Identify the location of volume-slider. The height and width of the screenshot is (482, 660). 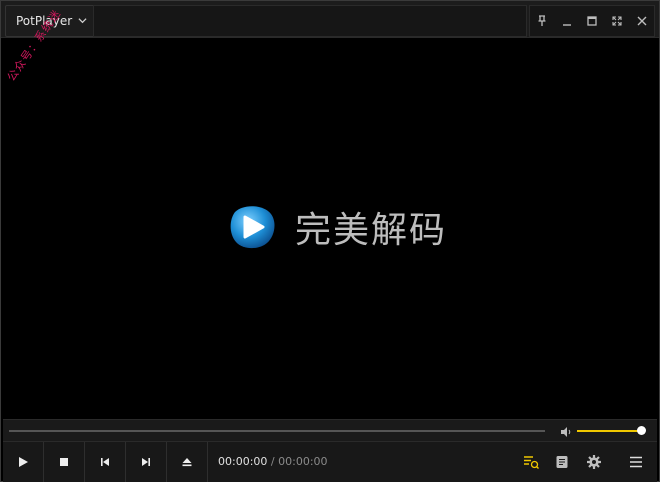
(609, 431).